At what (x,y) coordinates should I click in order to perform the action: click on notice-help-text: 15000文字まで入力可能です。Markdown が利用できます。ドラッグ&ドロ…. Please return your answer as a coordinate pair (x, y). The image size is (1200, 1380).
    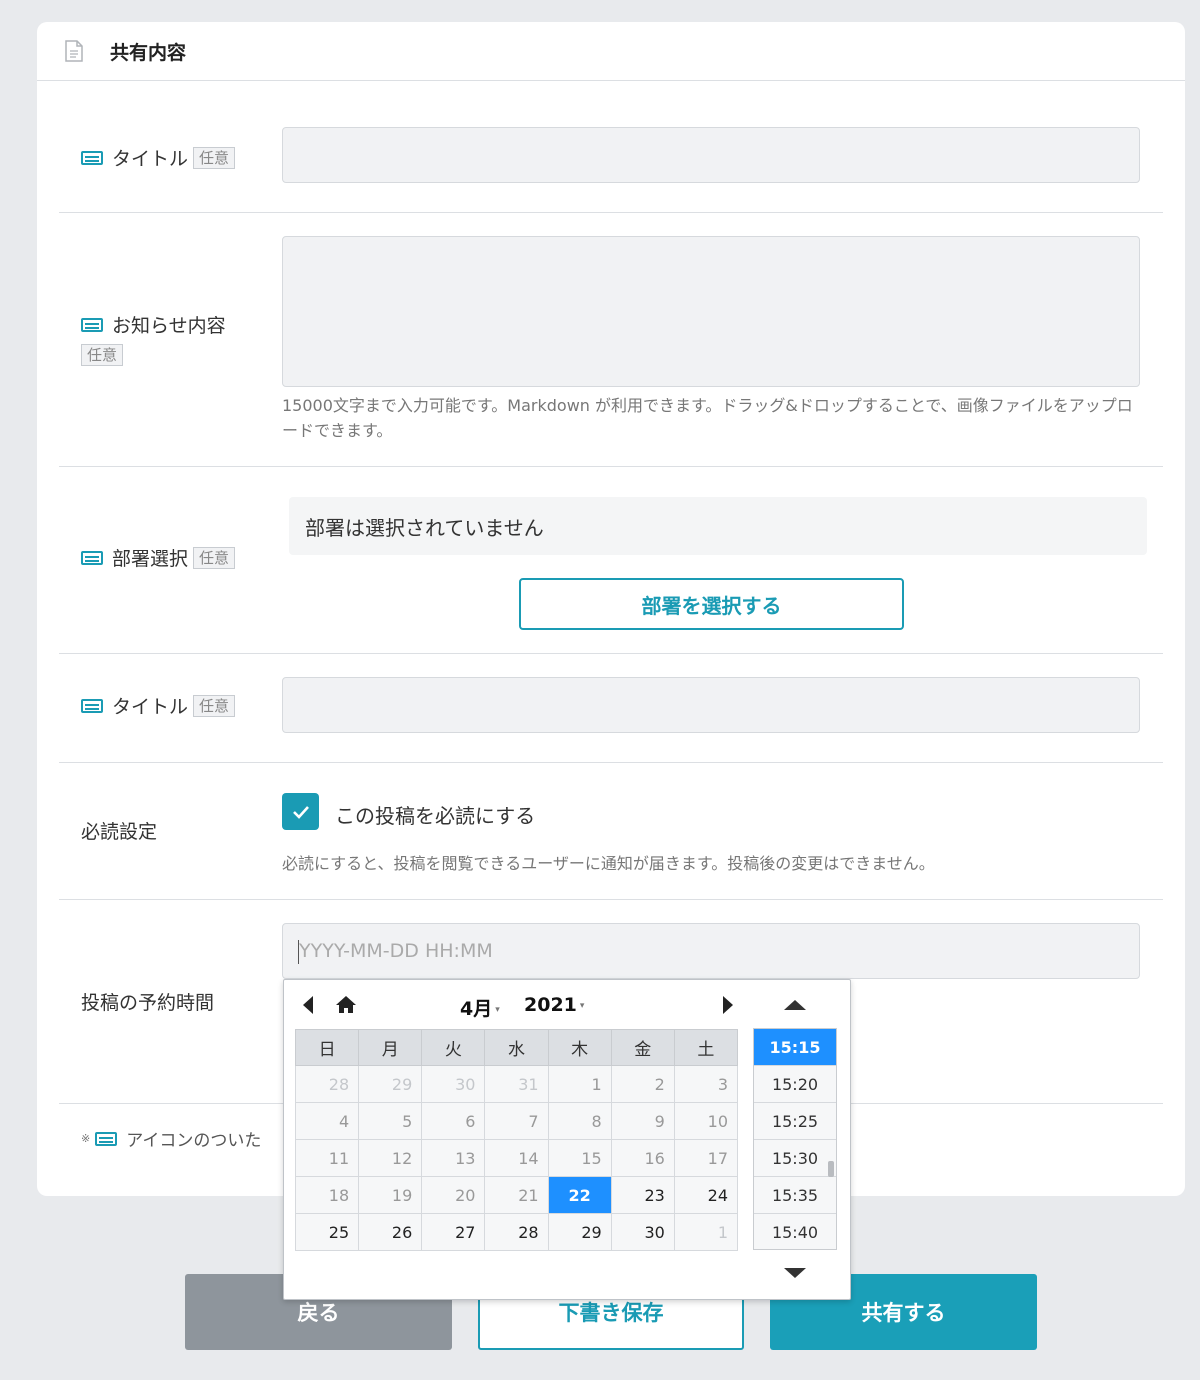
    Looking at the image, I should click on (707, 418).